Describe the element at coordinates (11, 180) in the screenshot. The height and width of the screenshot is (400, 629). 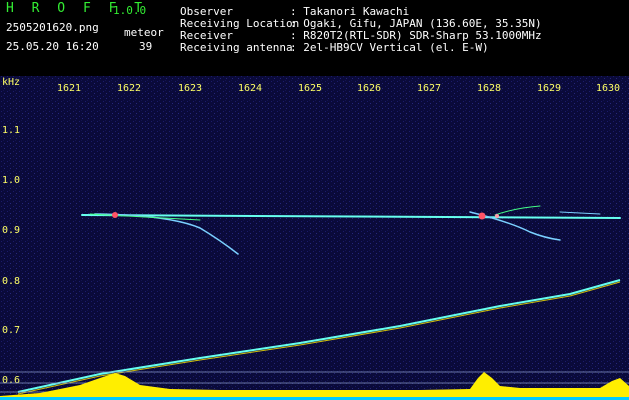
I see `y-tick-label: 1.0` at that location.